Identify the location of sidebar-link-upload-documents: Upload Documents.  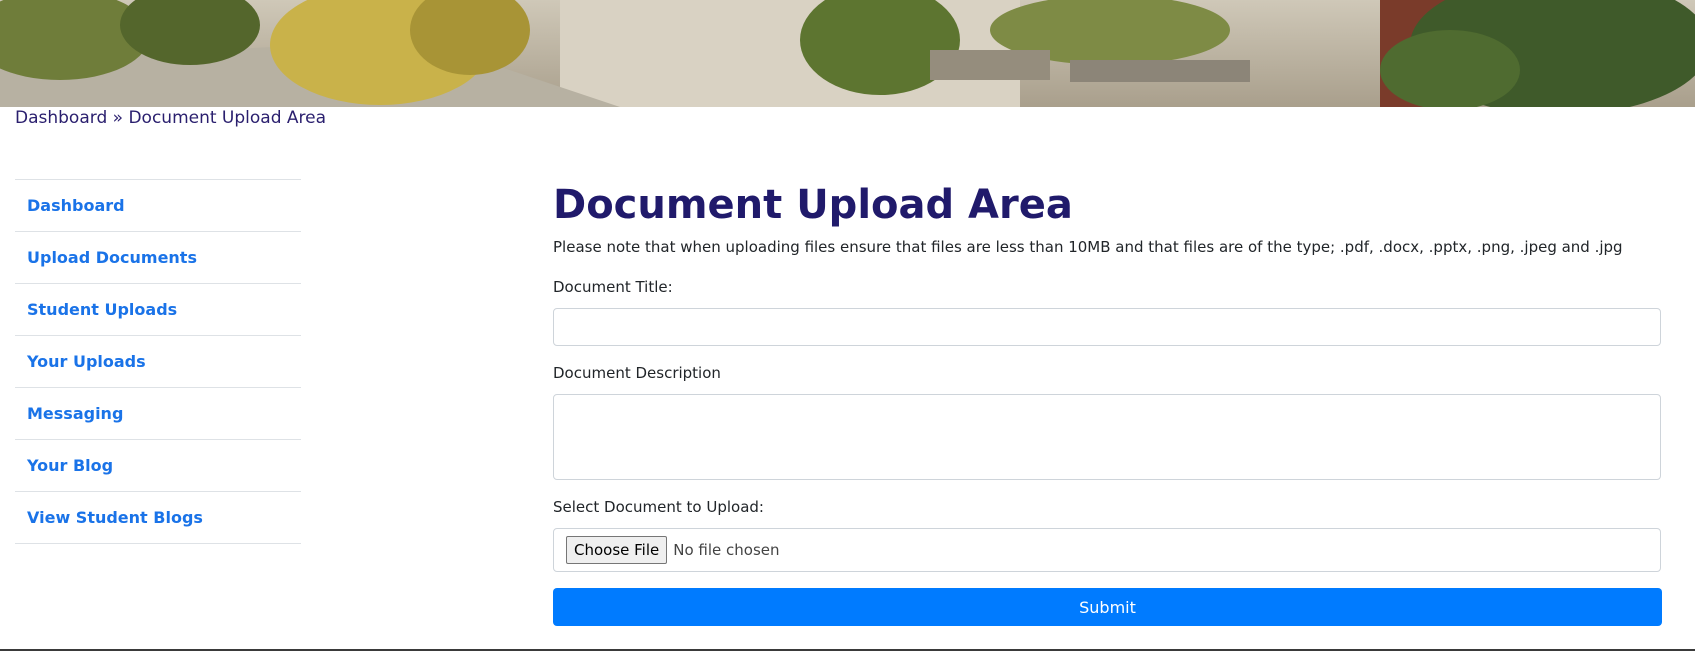
(106, 257).